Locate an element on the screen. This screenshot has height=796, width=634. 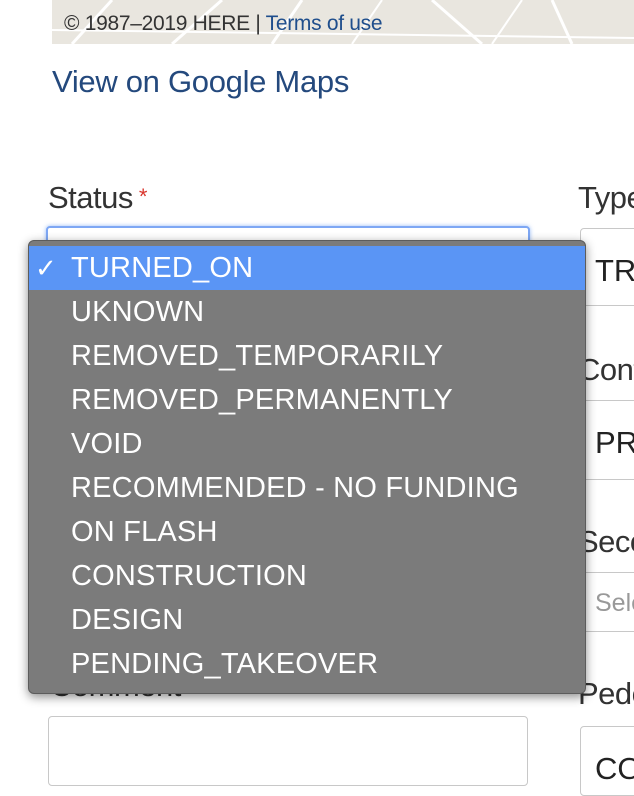
terms-of-use-link: Terms of use is located at coordinates (324, 23).